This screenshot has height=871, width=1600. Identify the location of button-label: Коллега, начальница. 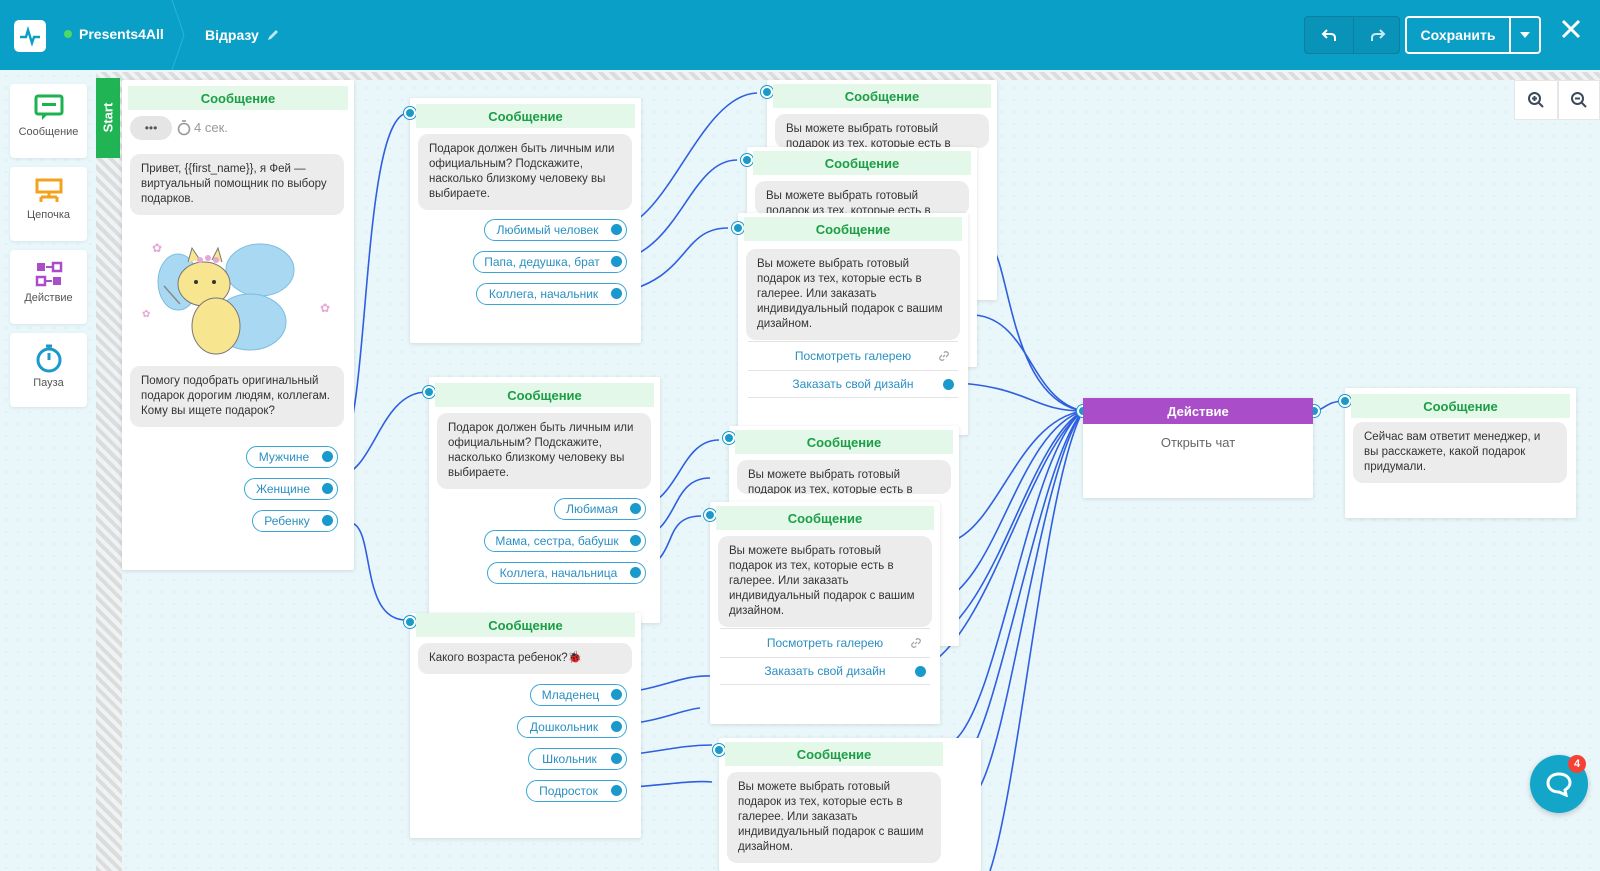
(558, 573).